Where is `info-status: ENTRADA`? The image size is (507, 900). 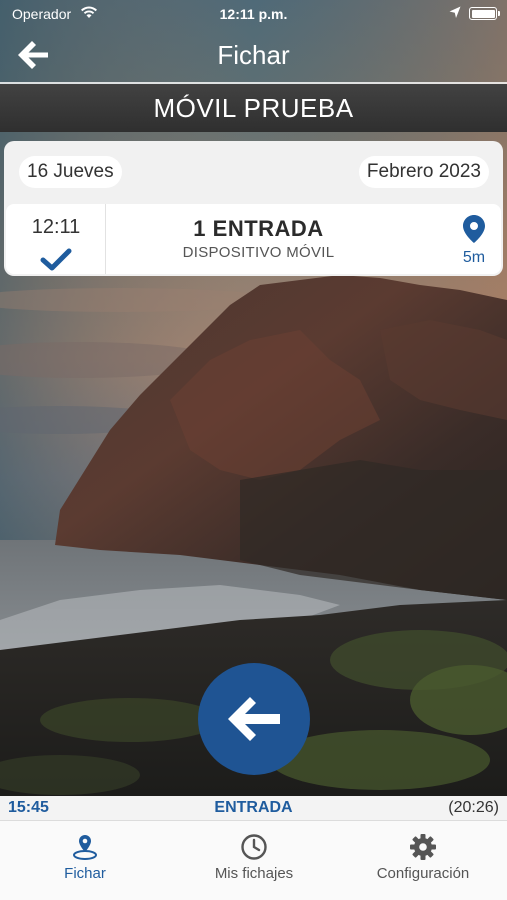
info-status: ENTRADA is located at coordinates (253, 807).